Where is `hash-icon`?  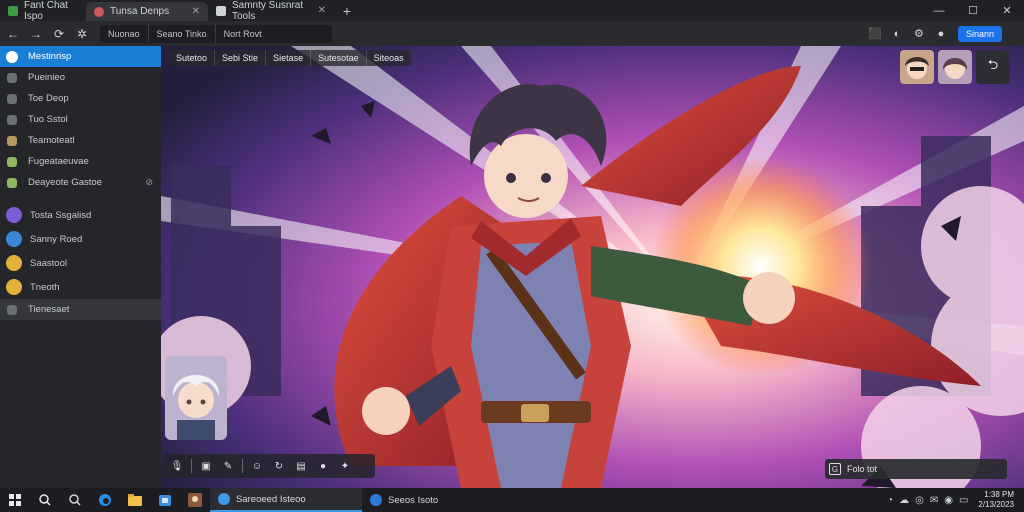 hash-icon is located at coordinates (12, 119).